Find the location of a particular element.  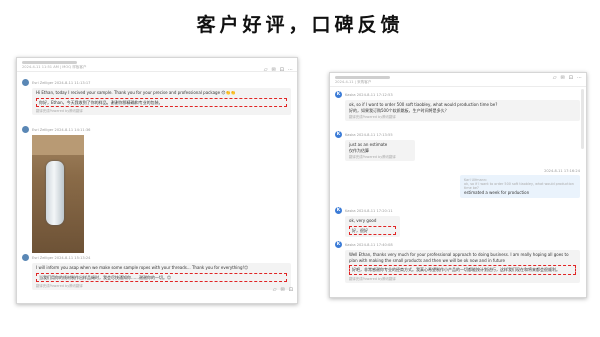

sample-spool is located at coordinates (55, 193).